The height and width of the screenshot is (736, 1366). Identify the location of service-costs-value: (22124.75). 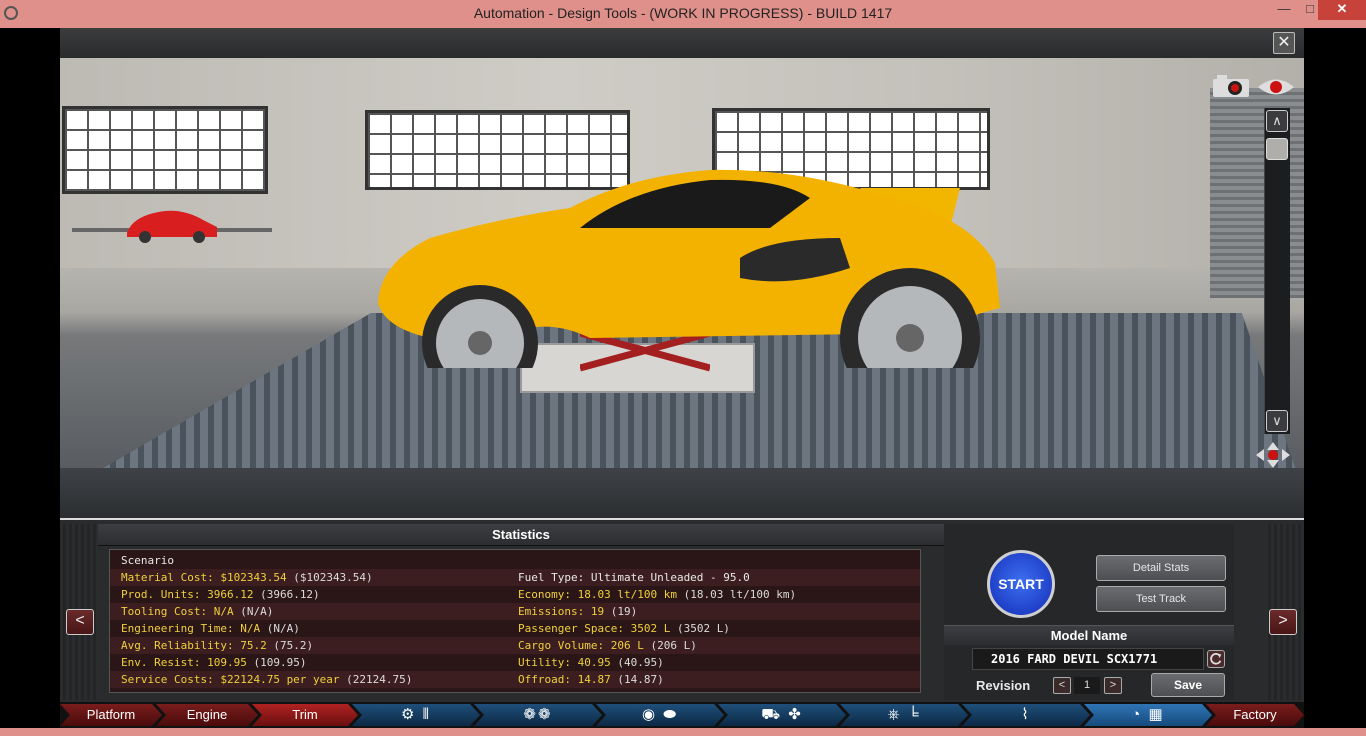
(379, 679).